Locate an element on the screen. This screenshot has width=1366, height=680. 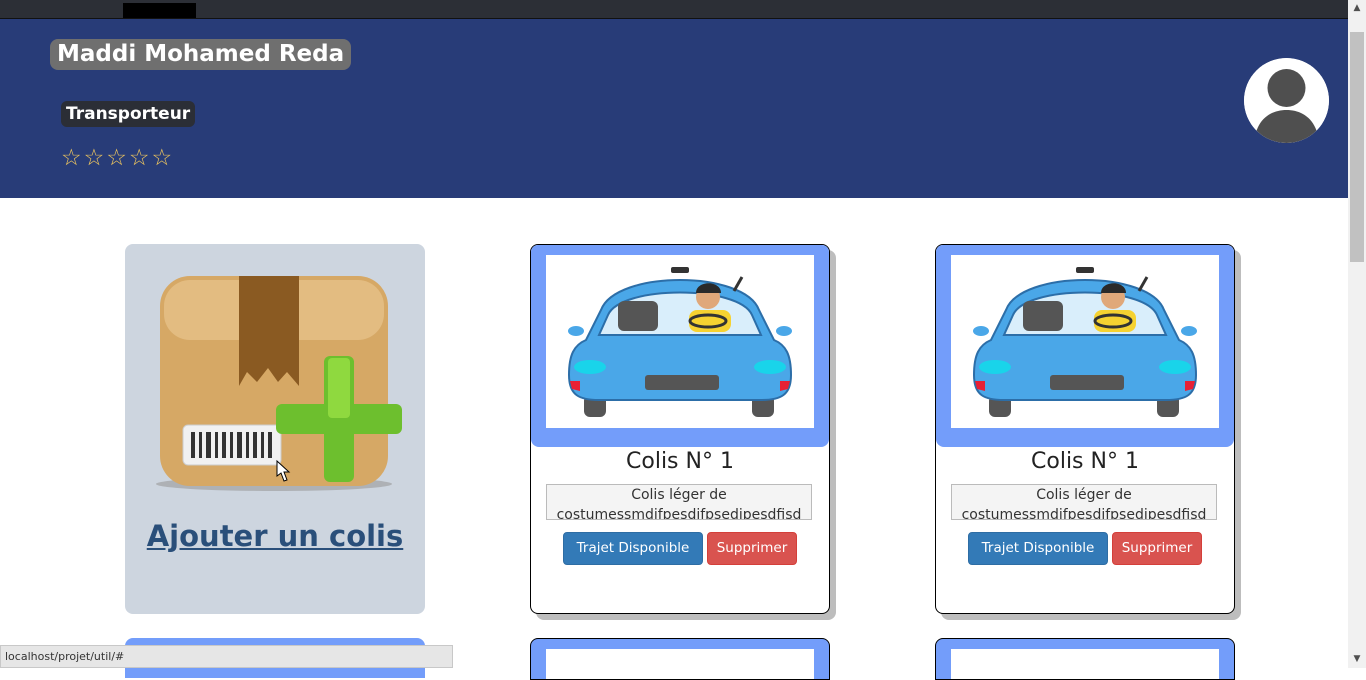
scroll-up-icon: ▲ is located at coordinates (1357, 8).